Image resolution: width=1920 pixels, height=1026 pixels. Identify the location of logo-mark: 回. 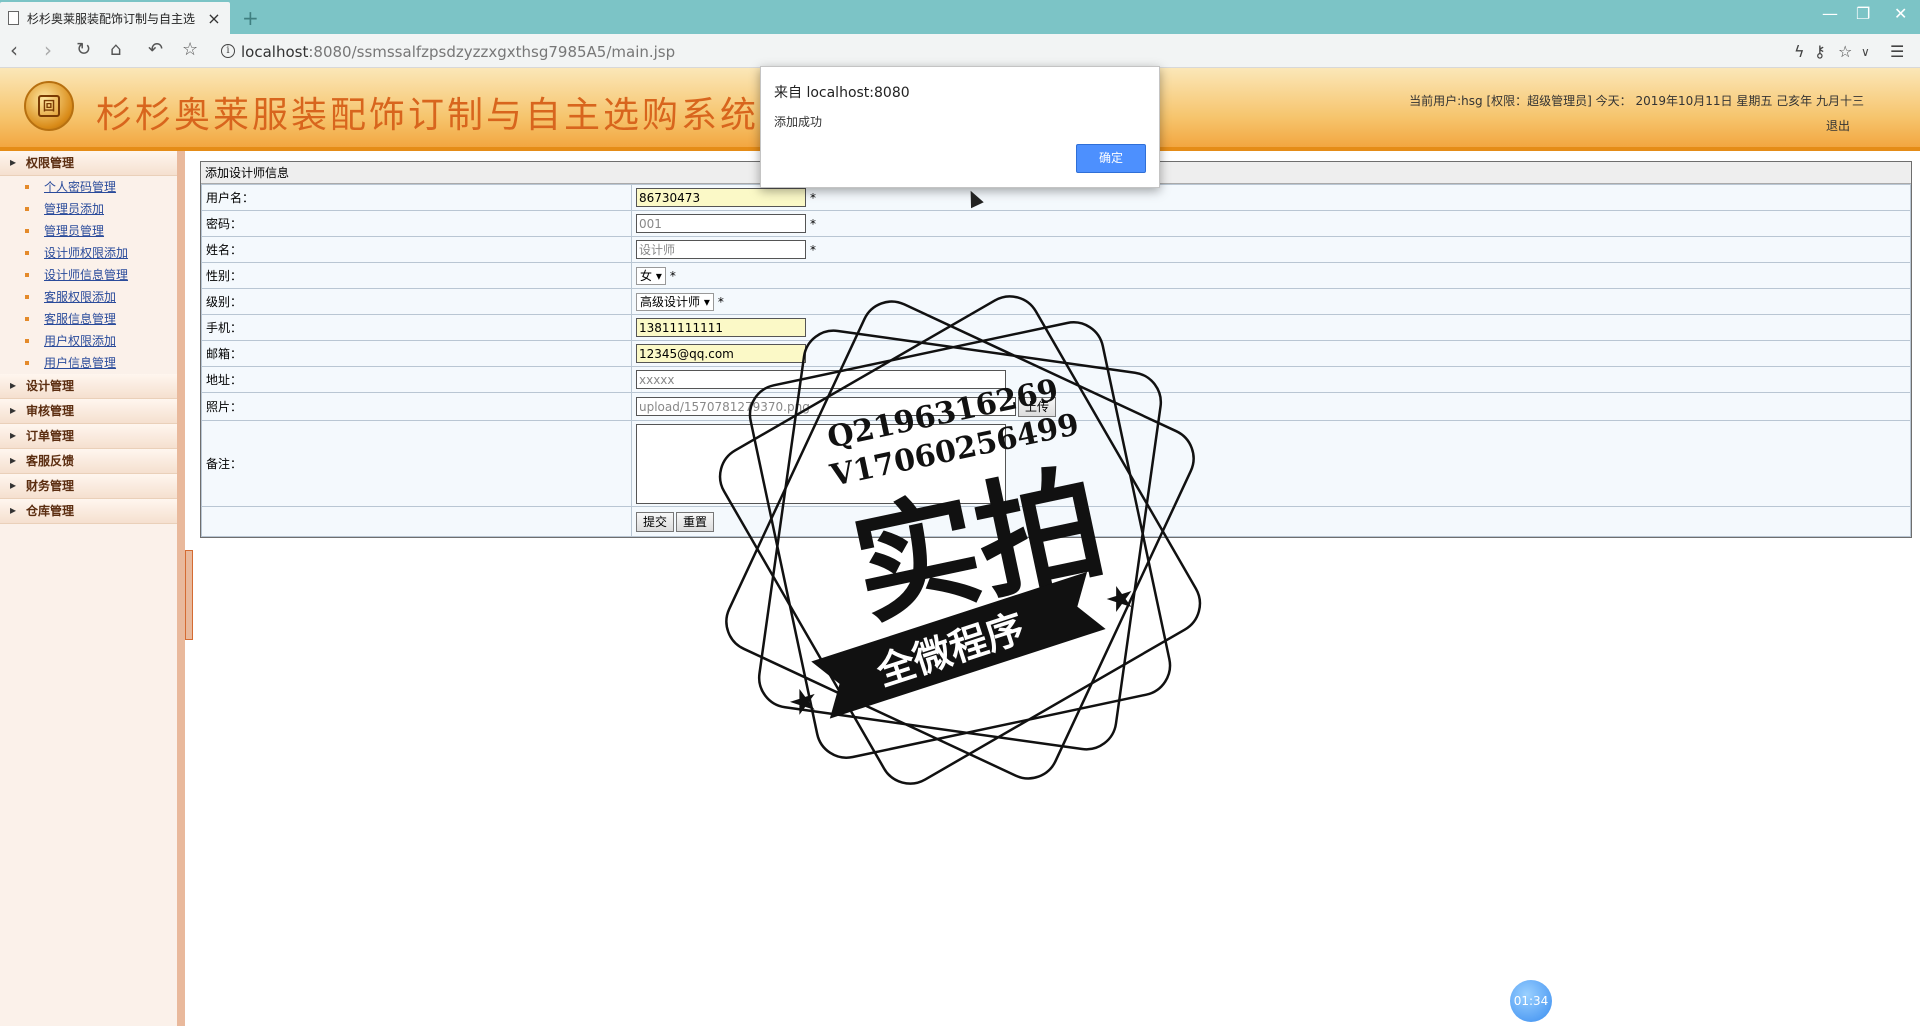
(49, 106).